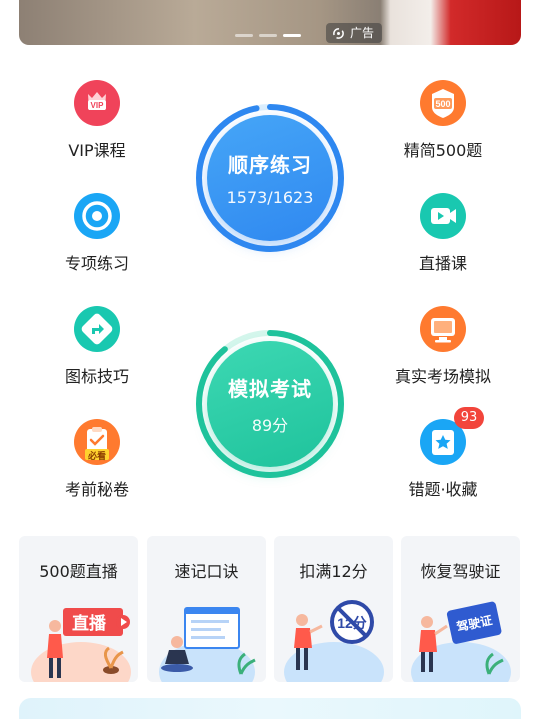  Describe the element at coordinates (97, 150) in the screenshot. I see `vip-course-label: VIP课程` at that location.